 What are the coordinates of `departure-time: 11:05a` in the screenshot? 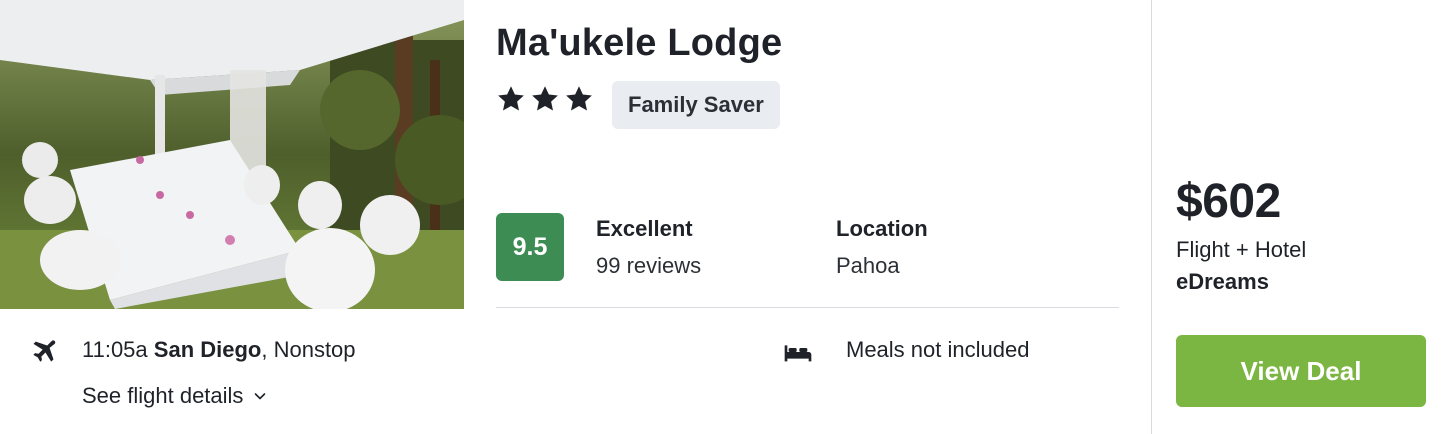 It's located at (115, 349).